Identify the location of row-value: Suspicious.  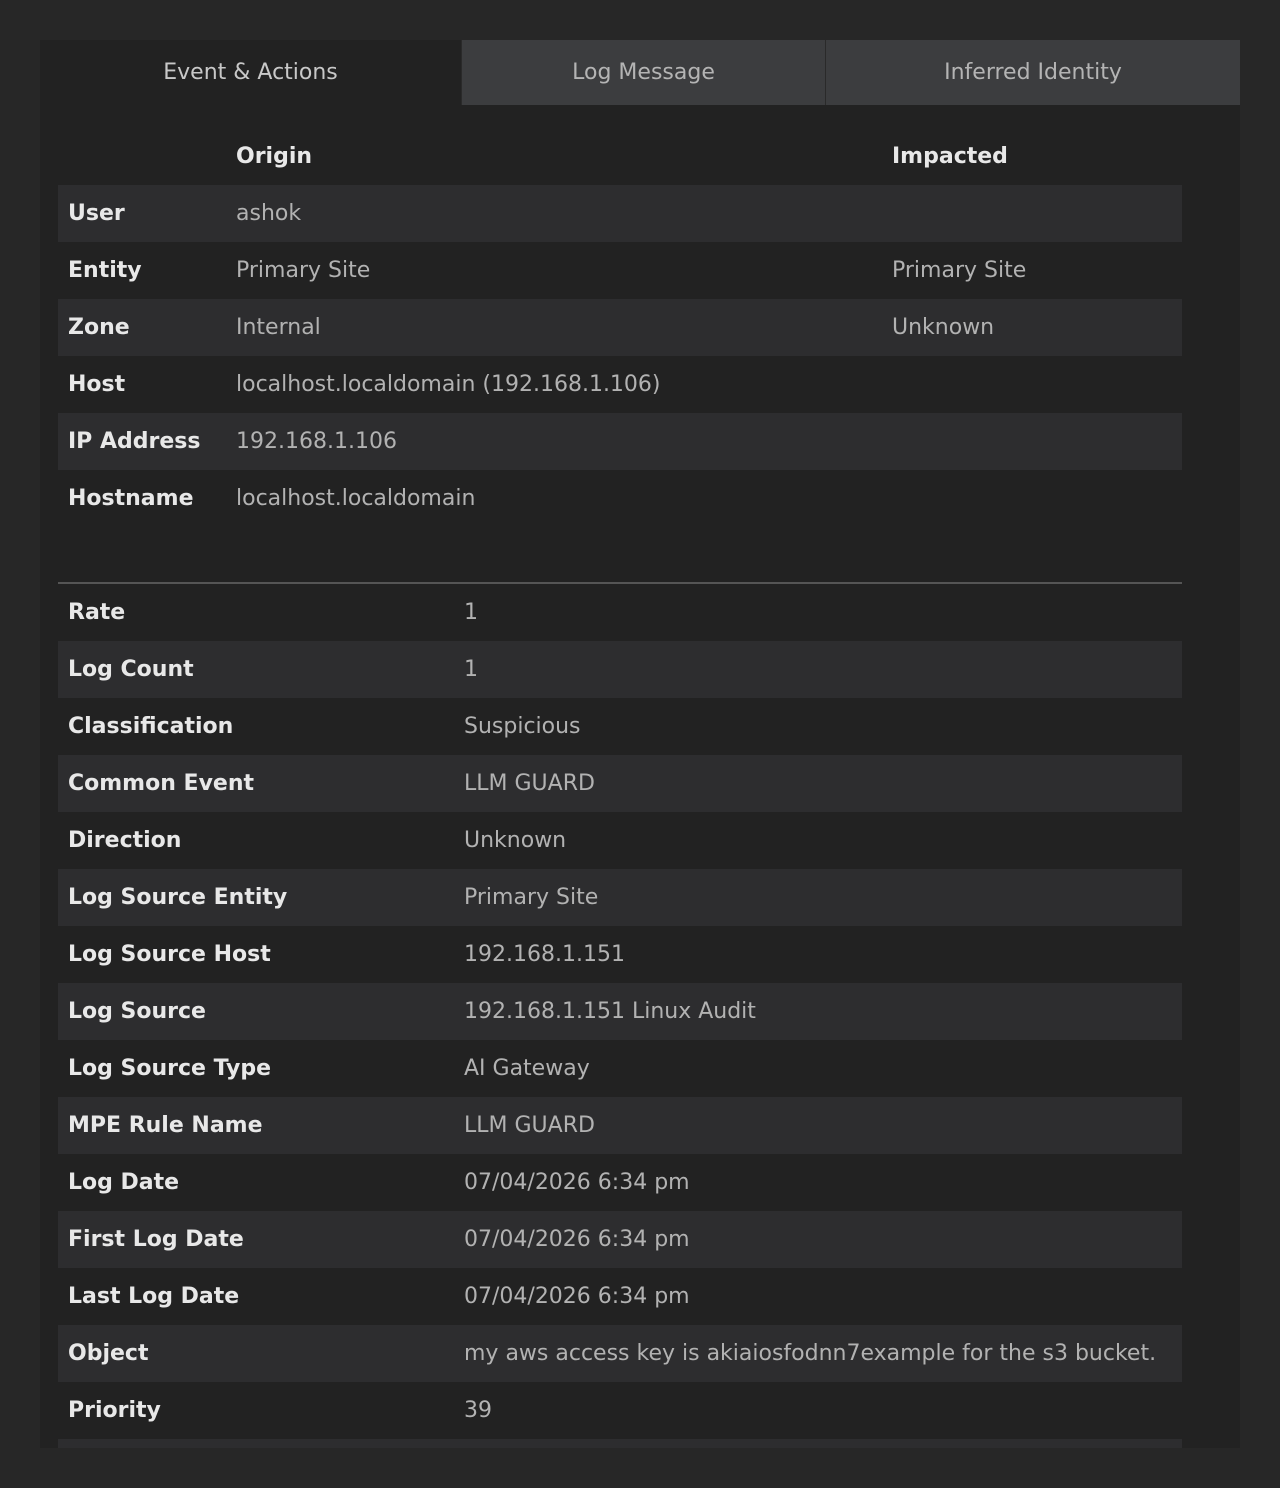
(522, 726).